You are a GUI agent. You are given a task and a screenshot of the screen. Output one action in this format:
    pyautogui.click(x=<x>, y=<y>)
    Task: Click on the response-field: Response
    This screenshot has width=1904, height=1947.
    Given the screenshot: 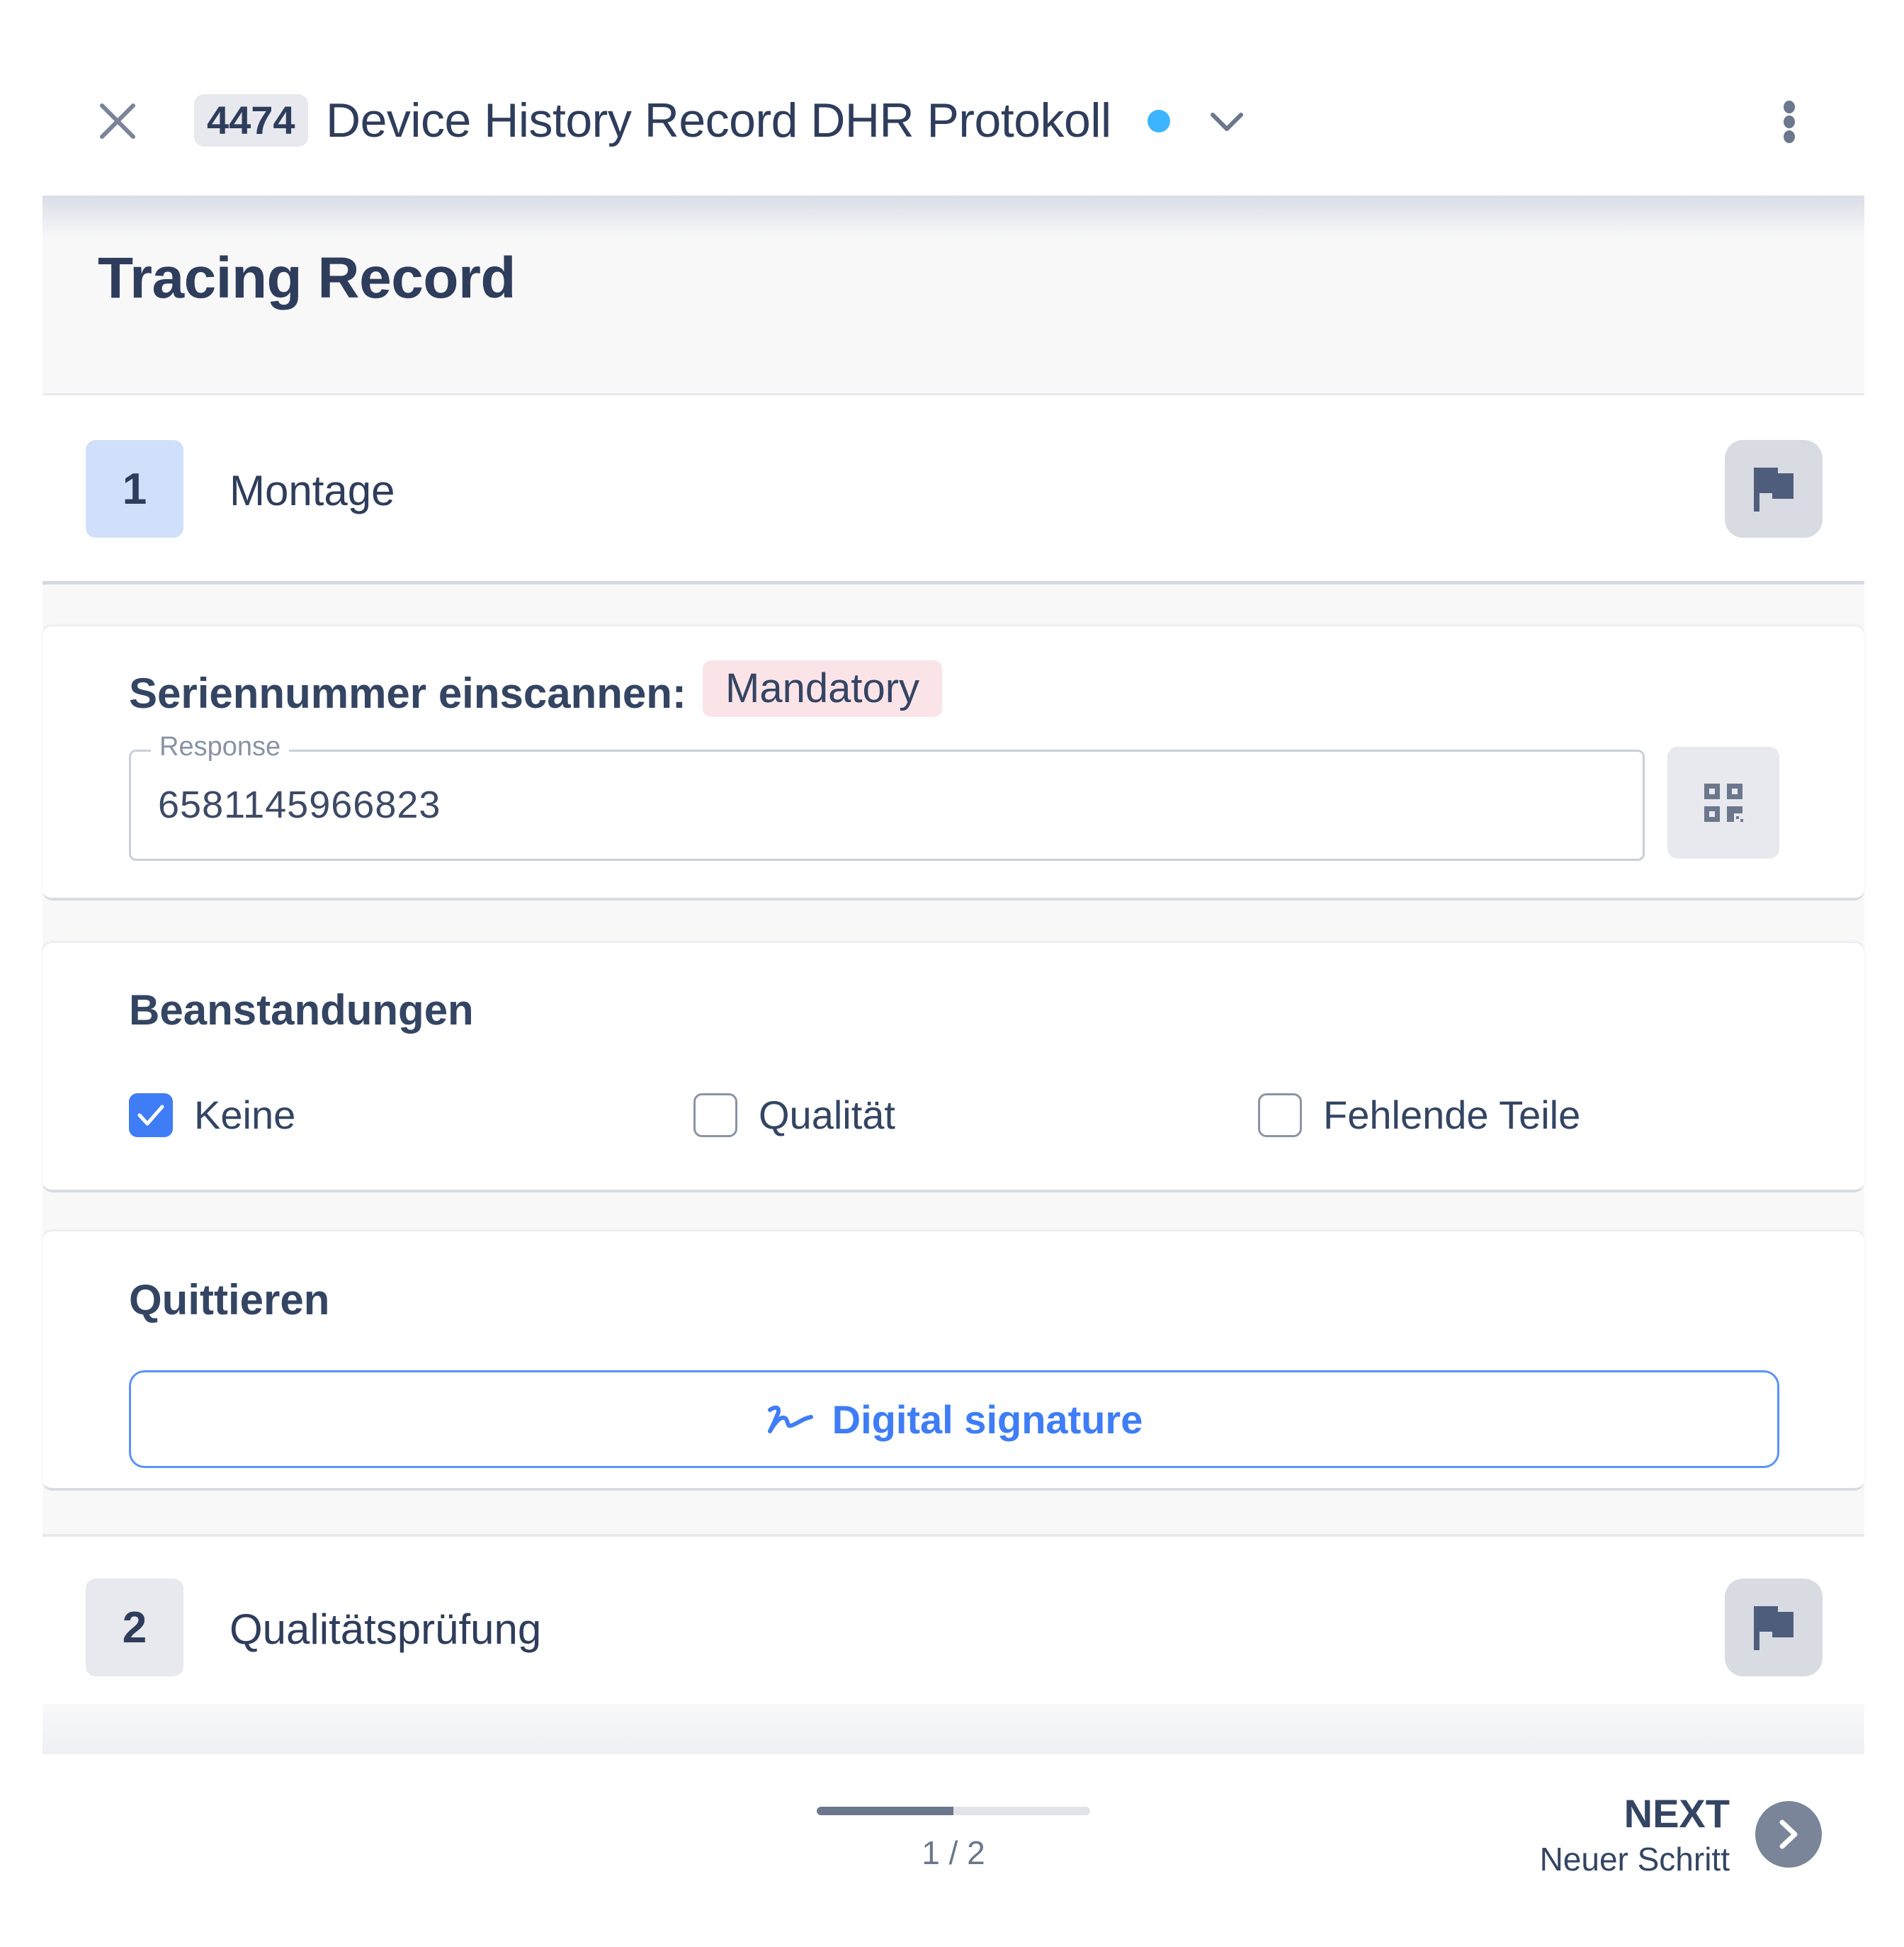 What is the action you would take?
    pyautogui.click(x=887, y=796)
    